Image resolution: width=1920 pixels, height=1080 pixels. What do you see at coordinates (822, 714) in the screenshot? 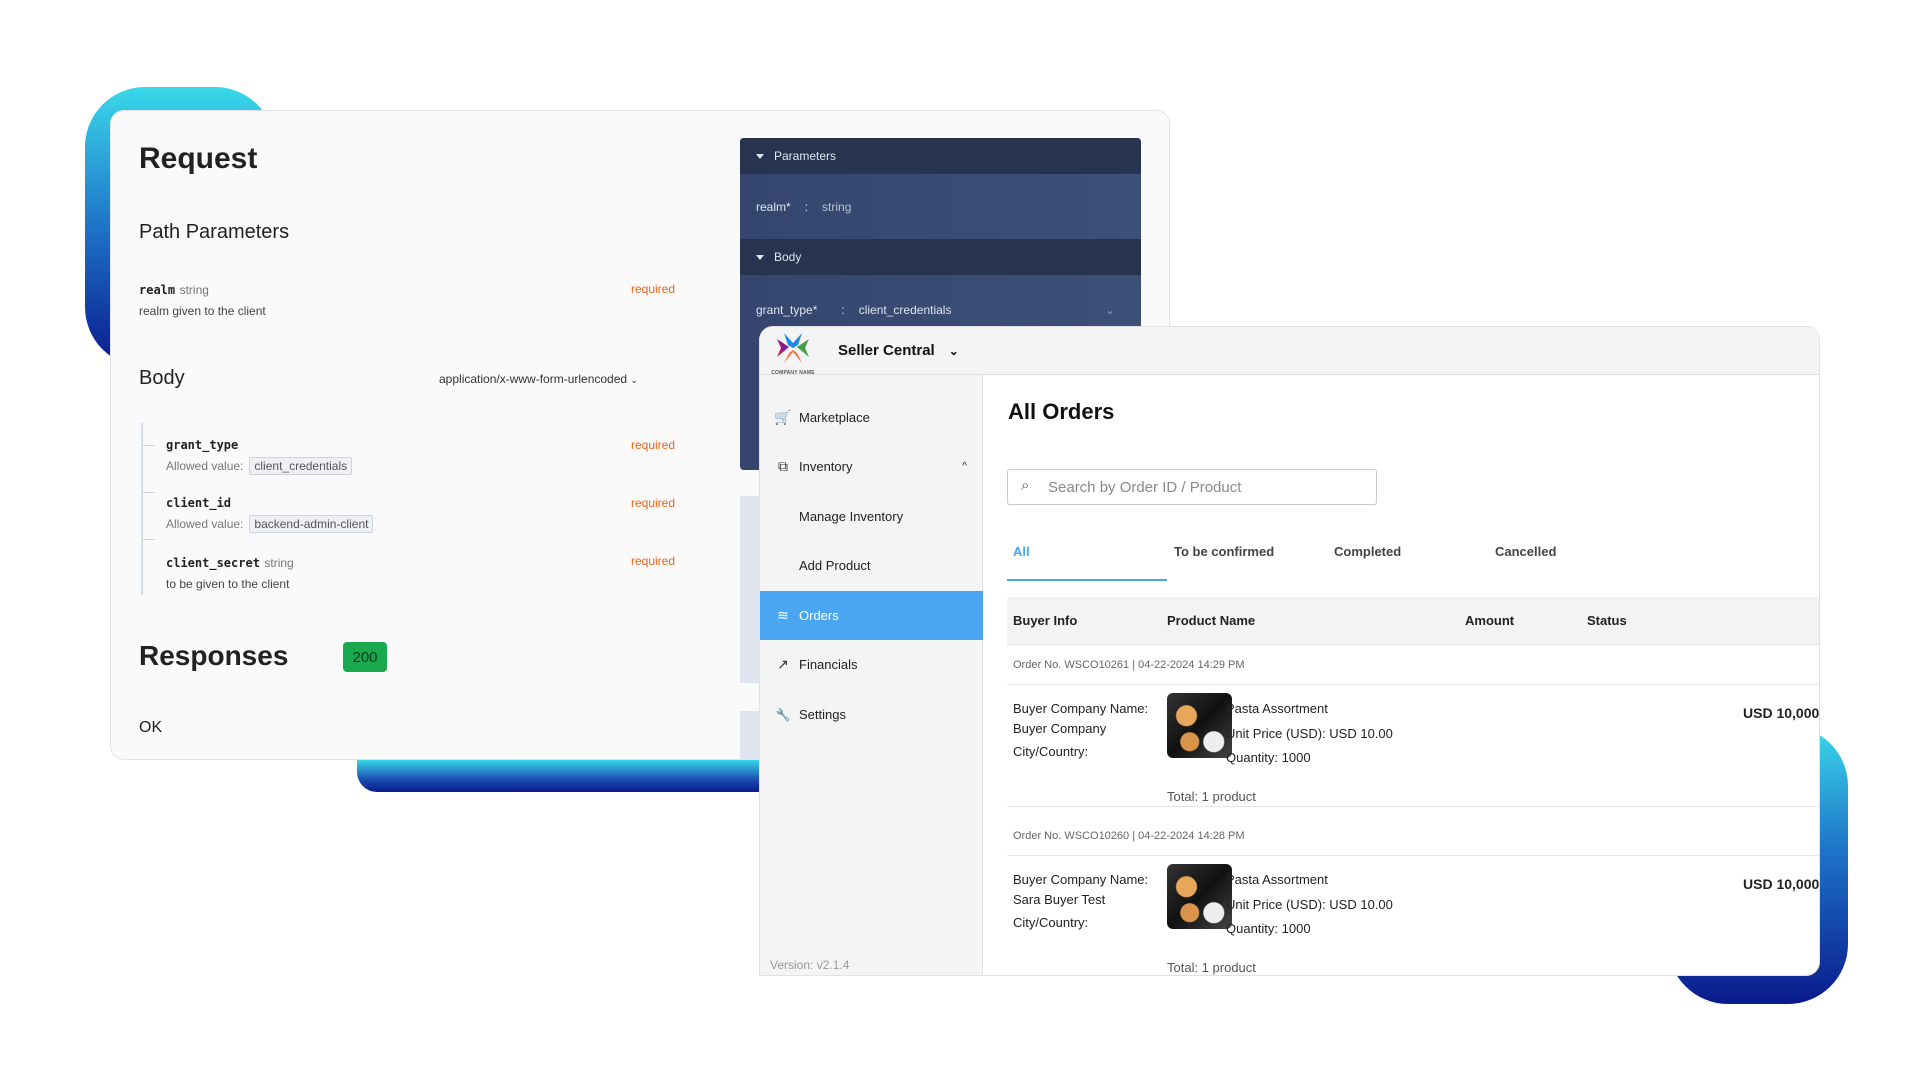
I see `sidebar-item-label: Settings` at bounding box center [822, 714].